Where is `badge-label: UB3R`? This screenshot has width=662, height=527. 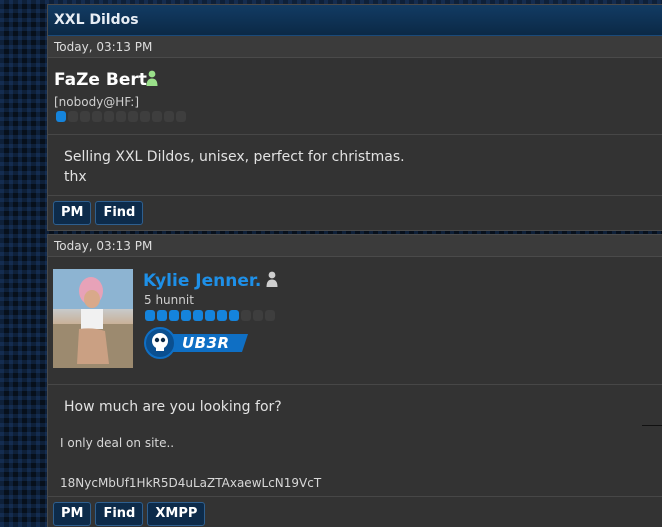 badge-label: UB3R is located at coordinates (206, 343).